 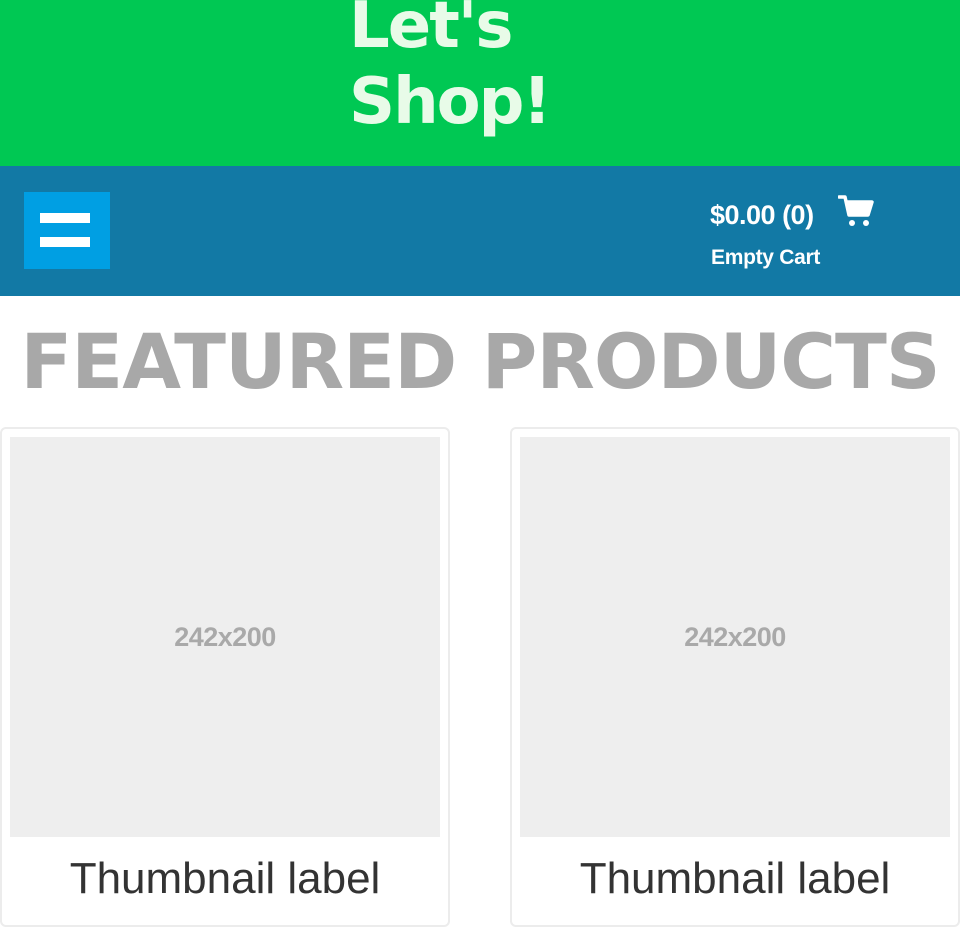 I want to click on cart-total: $0.00 (0), so click(x=762, y=215).